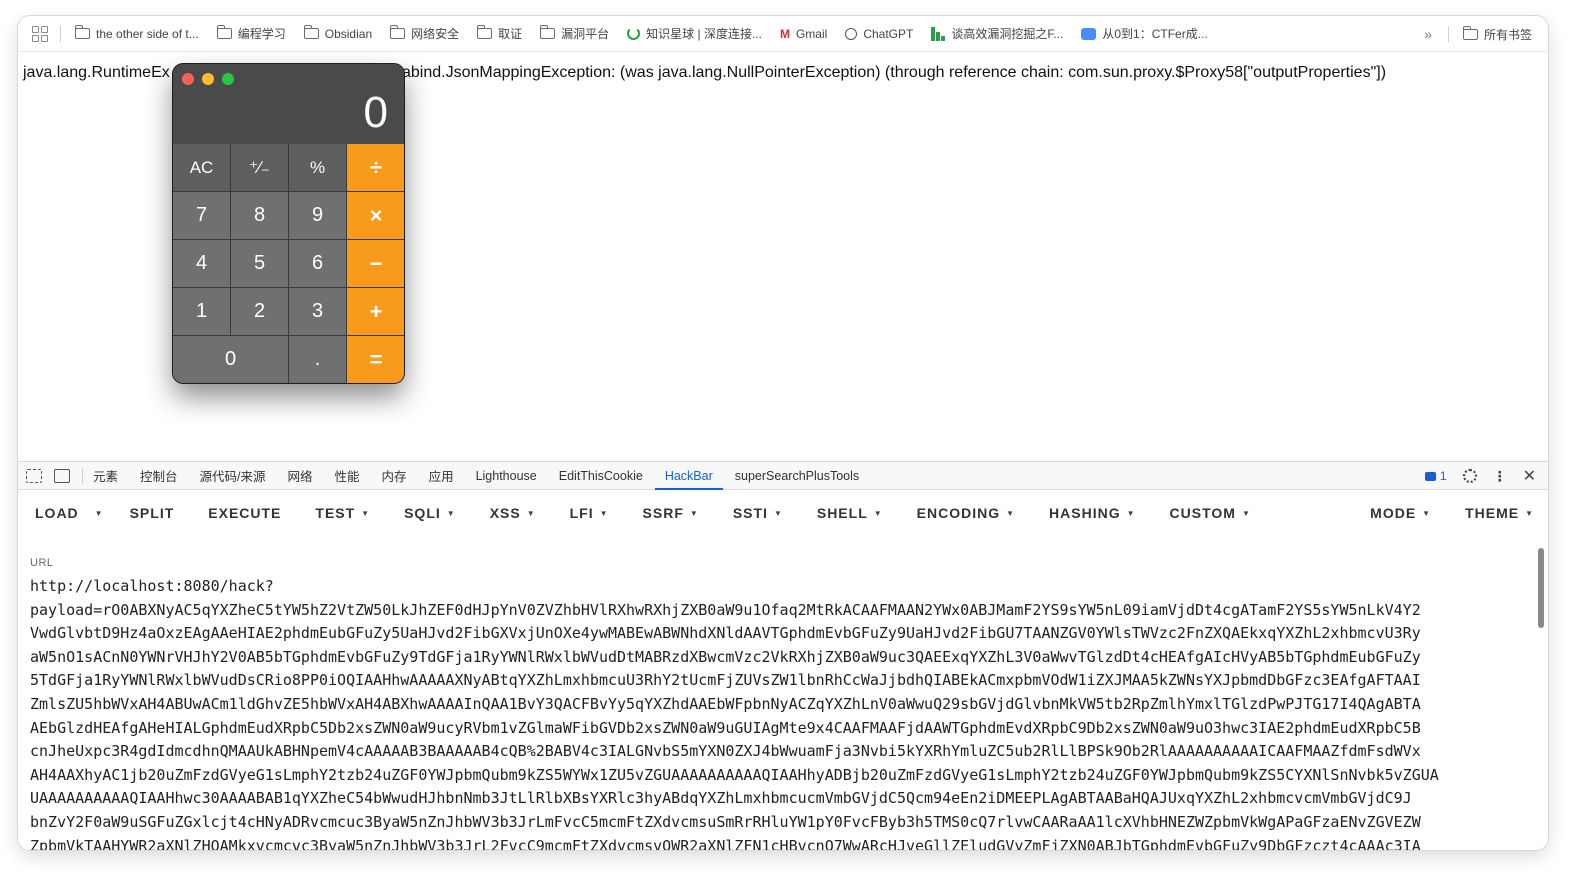  Describe the element at coordinates (335, 513) in the screenshot. I see `hackbar-menu-label: TEST` at that location.